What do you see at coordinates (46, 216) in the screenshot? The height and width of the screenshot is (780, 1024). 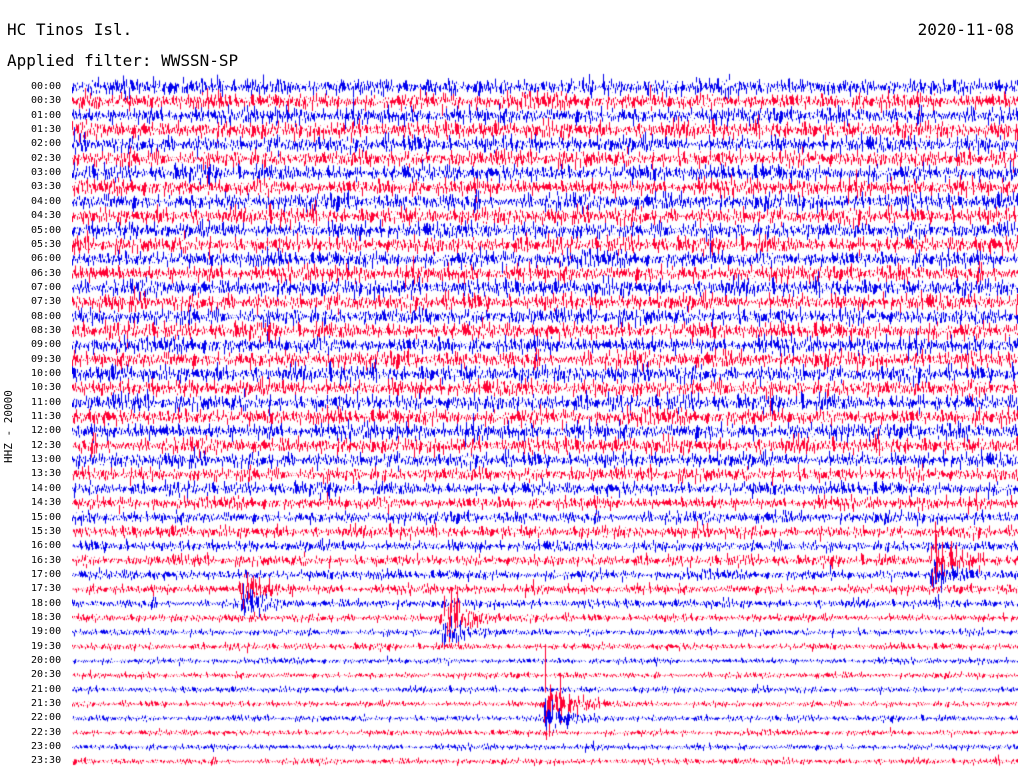 I see `time-tick-label: 04:30` at bounding box center [46, 216].